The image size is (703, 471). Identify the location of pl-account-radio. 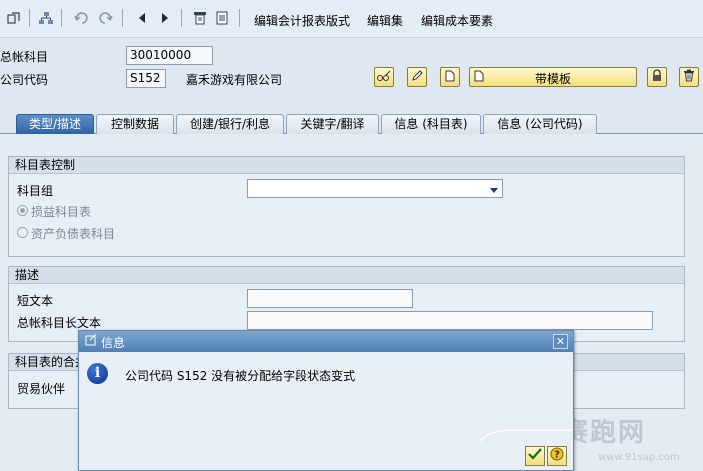
(22, 210).